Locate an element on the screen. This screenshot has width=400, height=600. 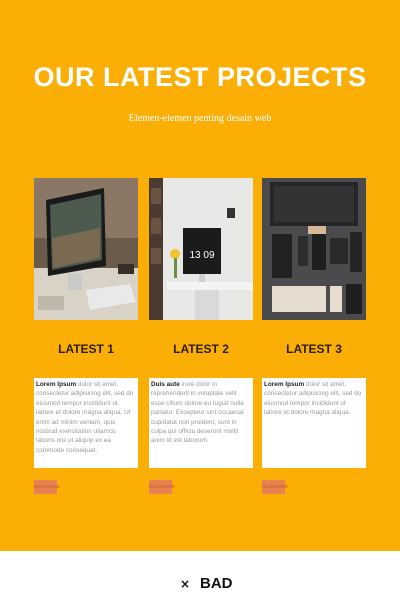
close-icon: × is located at coordinates (185, 584).